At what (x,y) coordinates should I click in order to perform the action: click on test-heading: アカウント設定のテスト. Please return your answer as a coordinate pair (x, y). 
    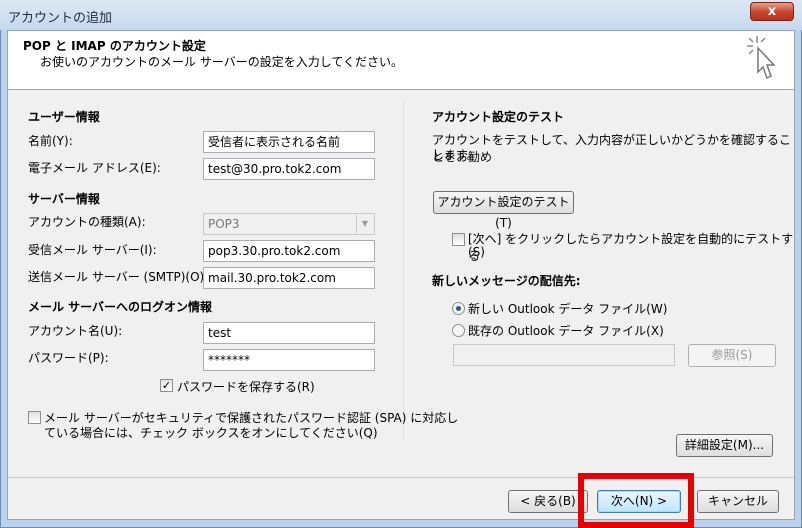
    Looking at the image, I should click on (498, 117).